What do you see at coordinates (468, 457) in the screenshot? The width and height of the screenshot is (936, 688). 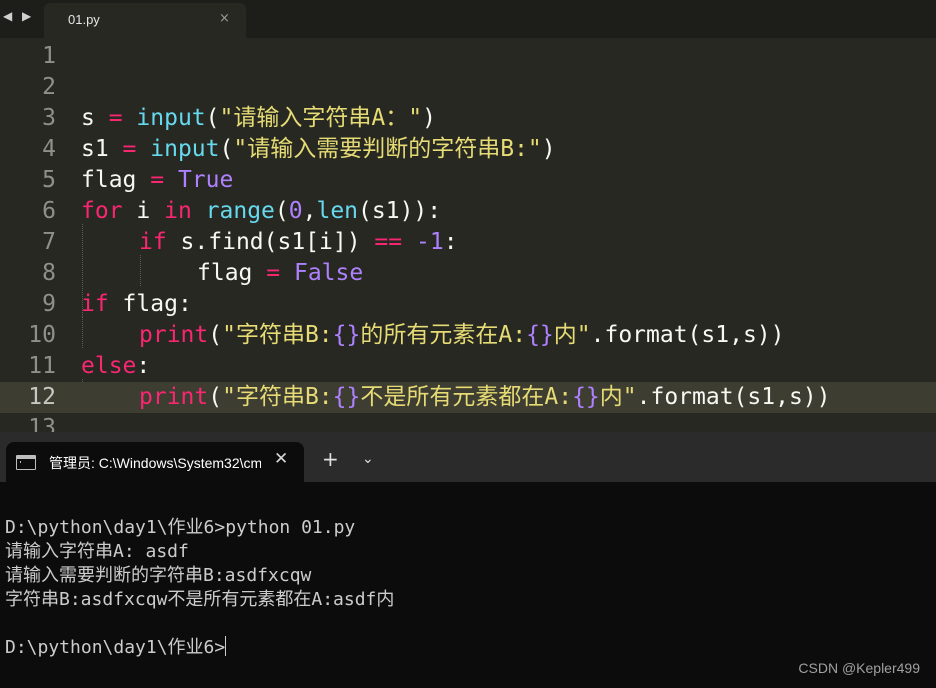 I see `terminal-tab-bar: 管理员: C:\Windows\System32\cmd.exe ✕ + ⌄` at bounding box center [468, 457].